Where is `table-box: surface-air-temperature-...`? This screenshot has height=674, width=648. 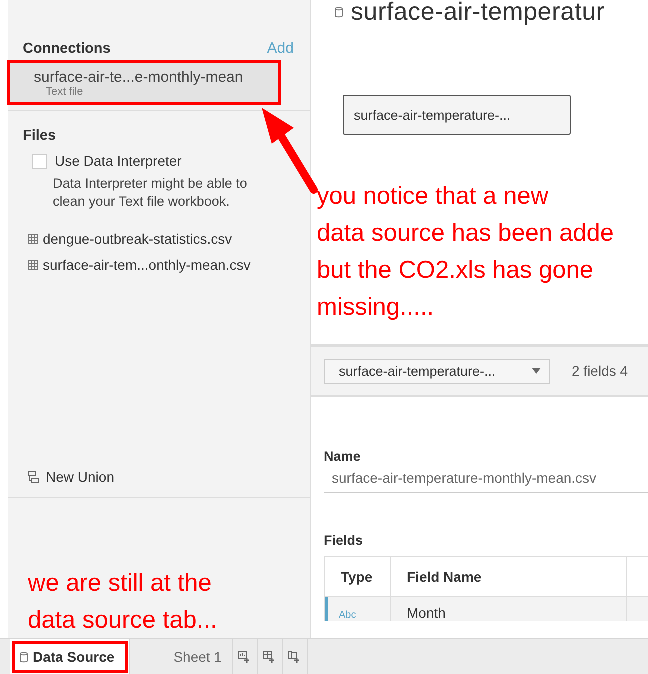
table-box: surface-air-temperature-... is located at coordinates (457, 115).